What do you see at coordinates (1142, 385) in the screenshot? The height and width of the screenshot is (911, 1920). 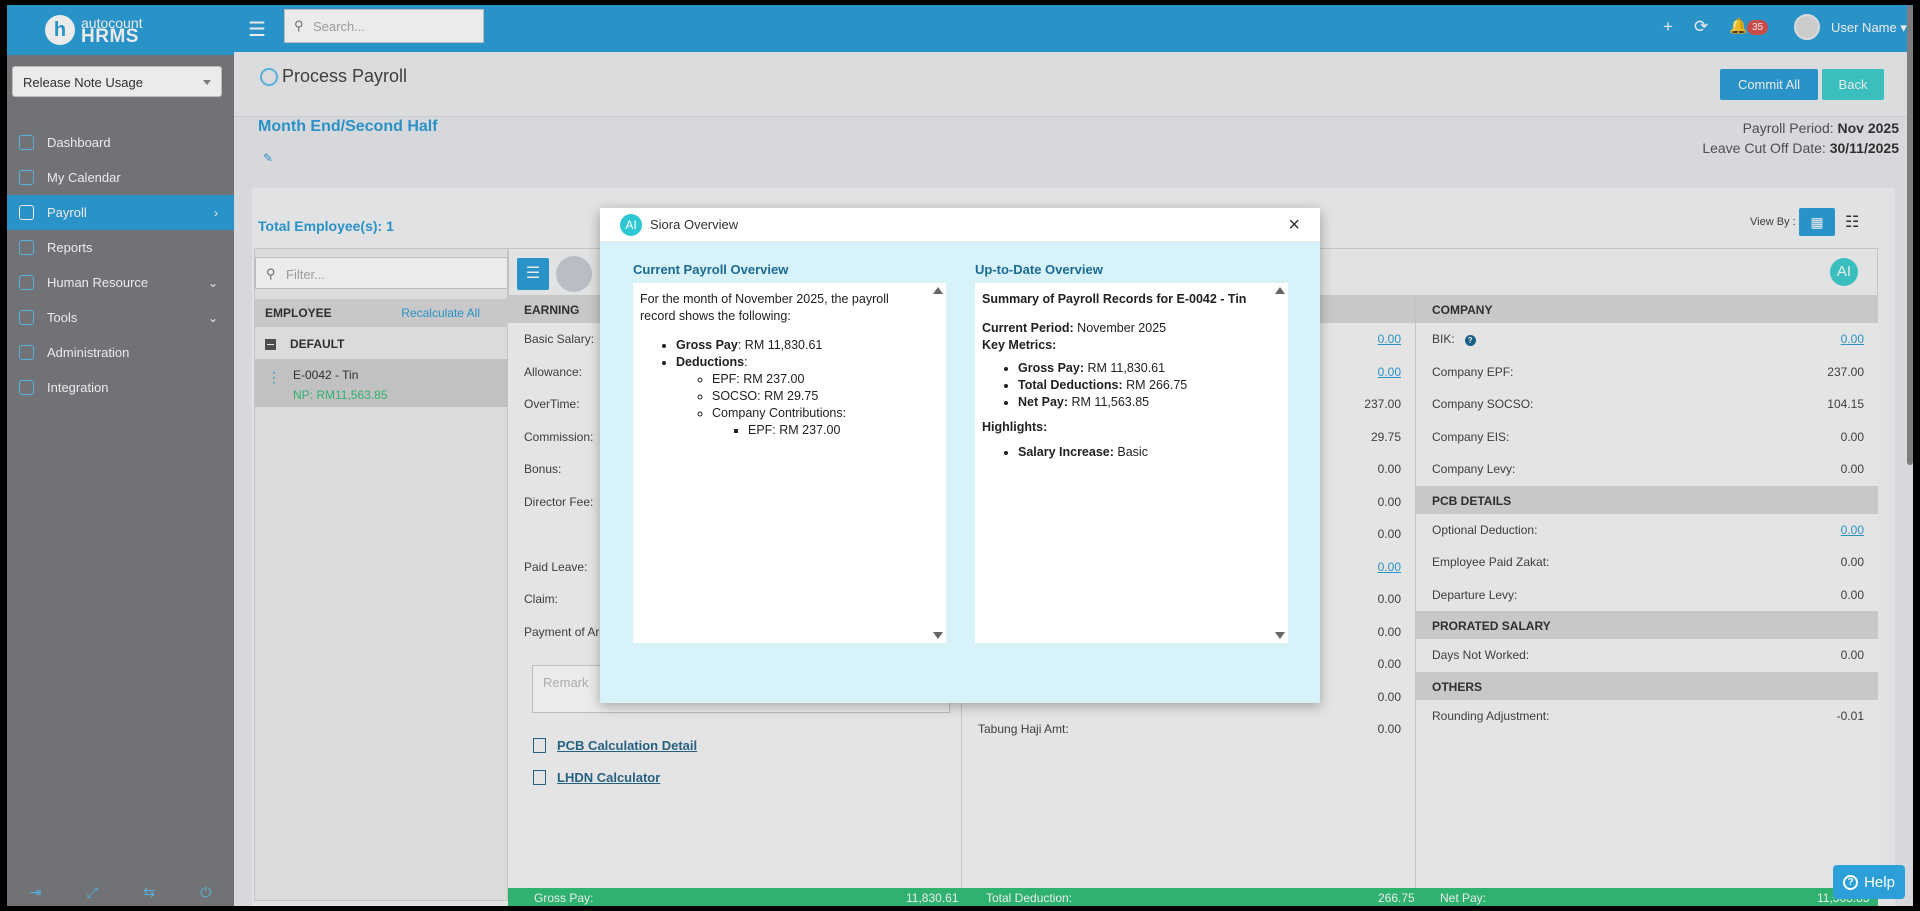 I see `km-deduction-item: Total Deductions: RM 266.75` at bounding box center [1142, 385].